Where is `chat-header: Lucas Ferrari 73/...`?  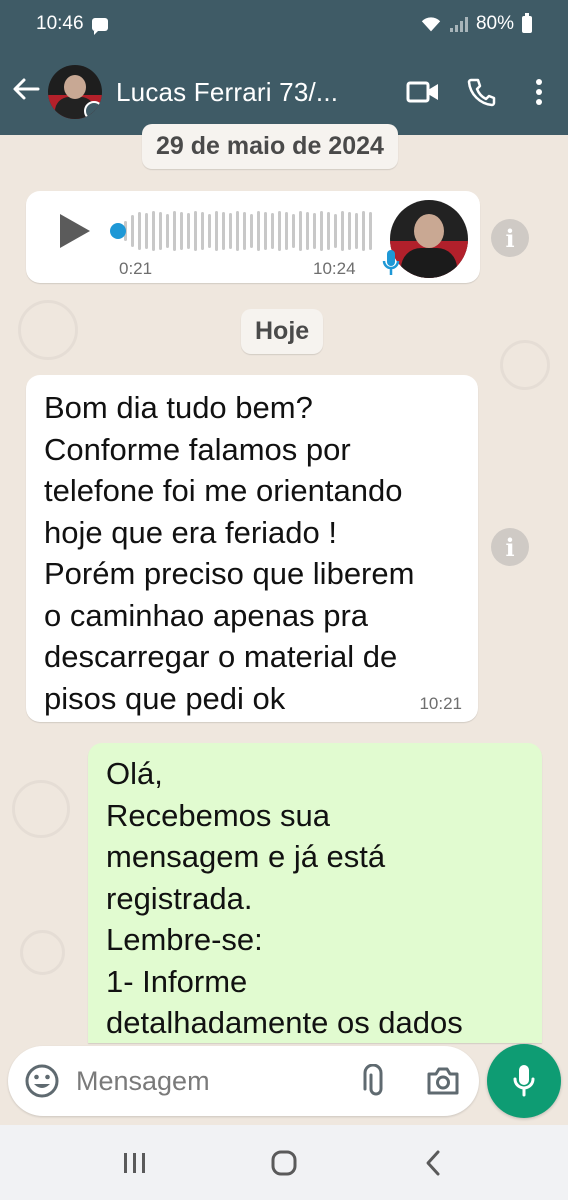 chat-header: Lucas Ferrari 73/... is located at coordinates (284, 92).